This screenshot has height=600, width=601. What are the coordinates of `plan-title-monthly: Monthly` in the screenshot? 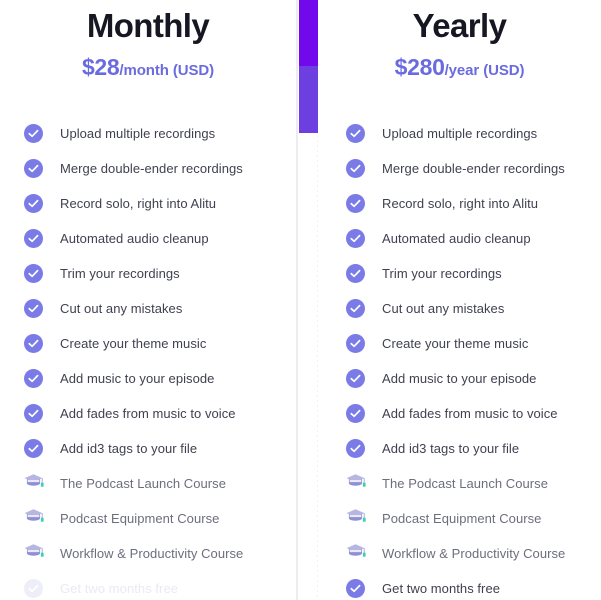 It's located at (148, 25).